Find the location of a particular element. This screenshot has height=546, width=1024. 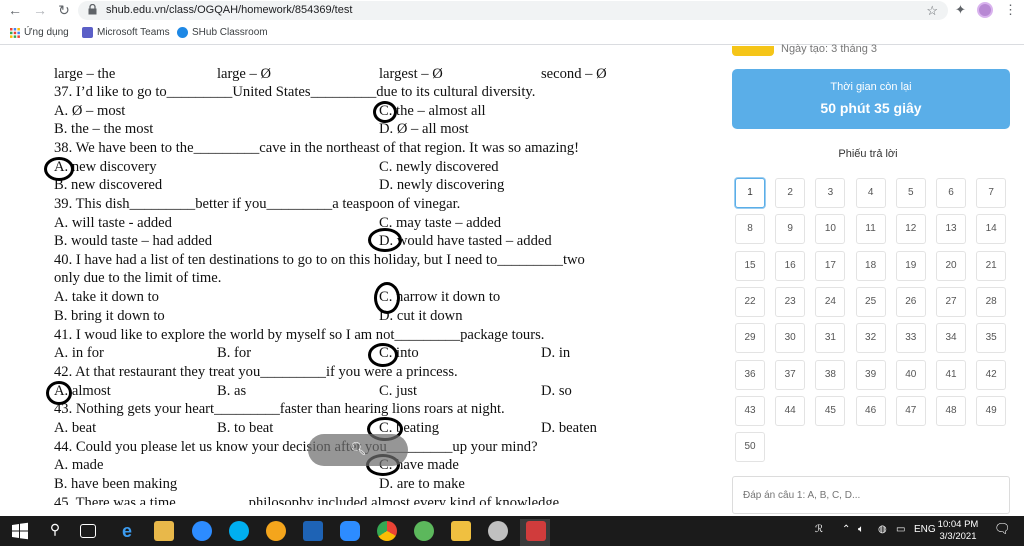

question-number-button: 27 is located at coordinates (951, 301).